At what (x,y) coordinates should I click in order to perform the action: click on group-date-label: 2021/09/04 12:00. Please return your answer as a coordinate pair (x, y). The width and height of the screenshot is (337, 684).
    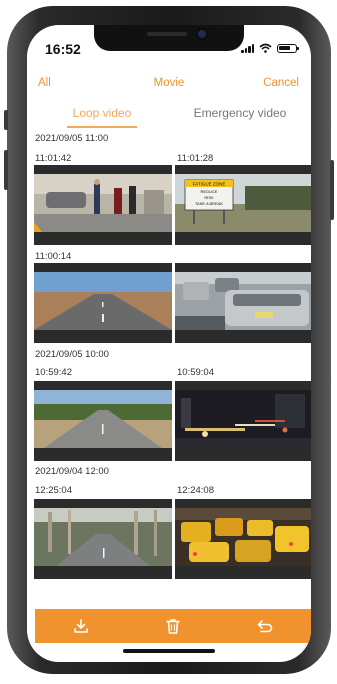
    Looking at the image, I should click on (72, 471).